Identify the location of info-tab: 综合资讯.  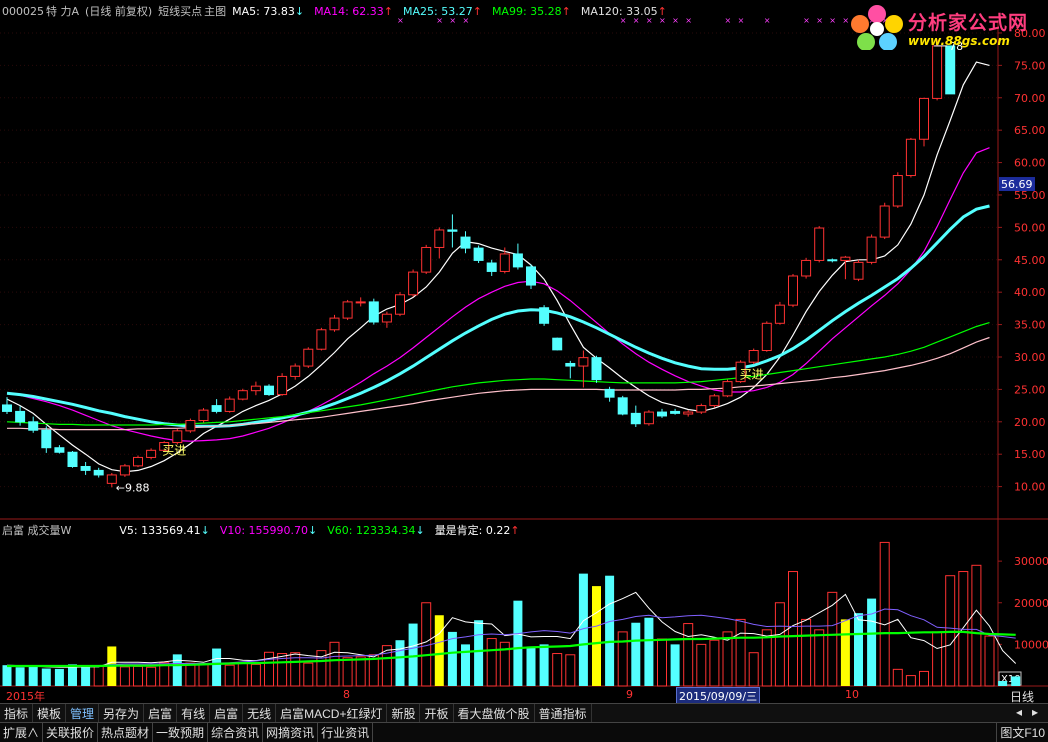
(236, 732).